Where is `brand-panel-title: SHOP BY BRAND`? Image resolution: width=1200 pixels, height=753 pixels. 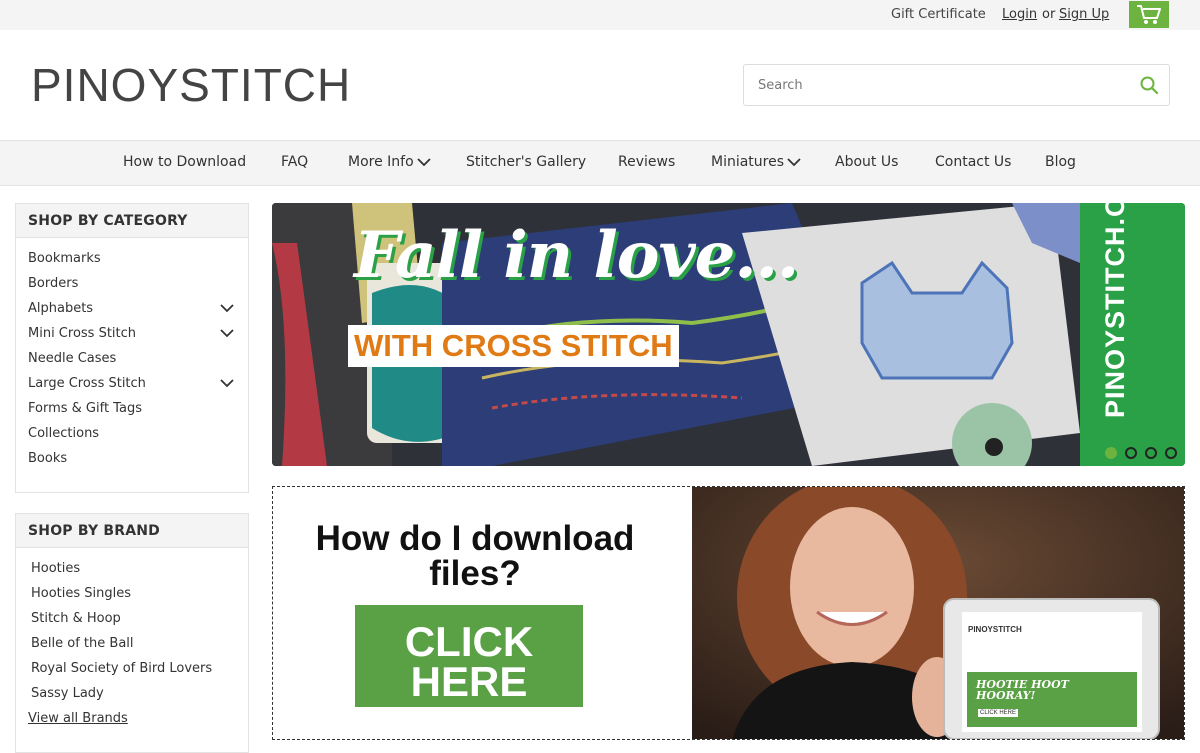
brand-panel-title: SHOP BY BRAND is located at coordinates (132, 531).